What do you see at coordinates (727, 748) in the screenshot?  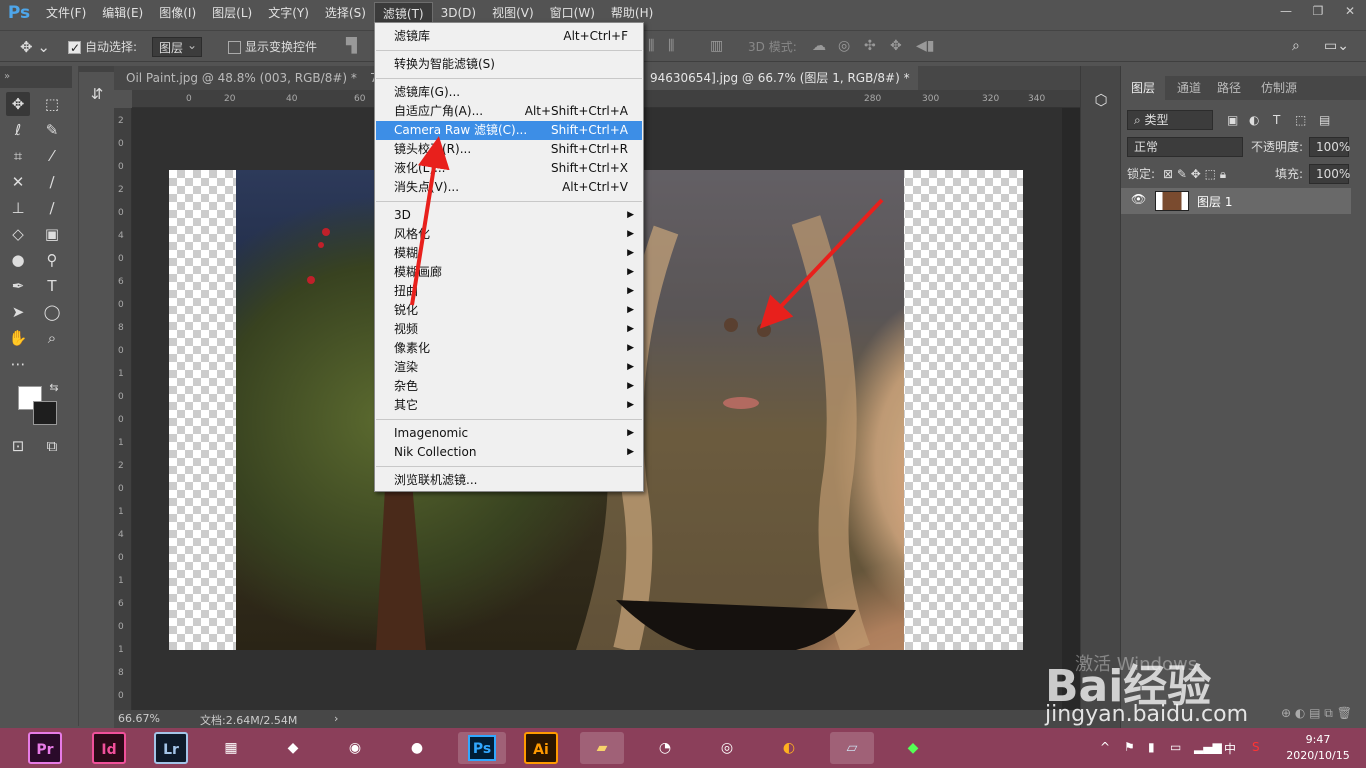 I see `chrome-icon: ◎` at bounding box center [727, 748].